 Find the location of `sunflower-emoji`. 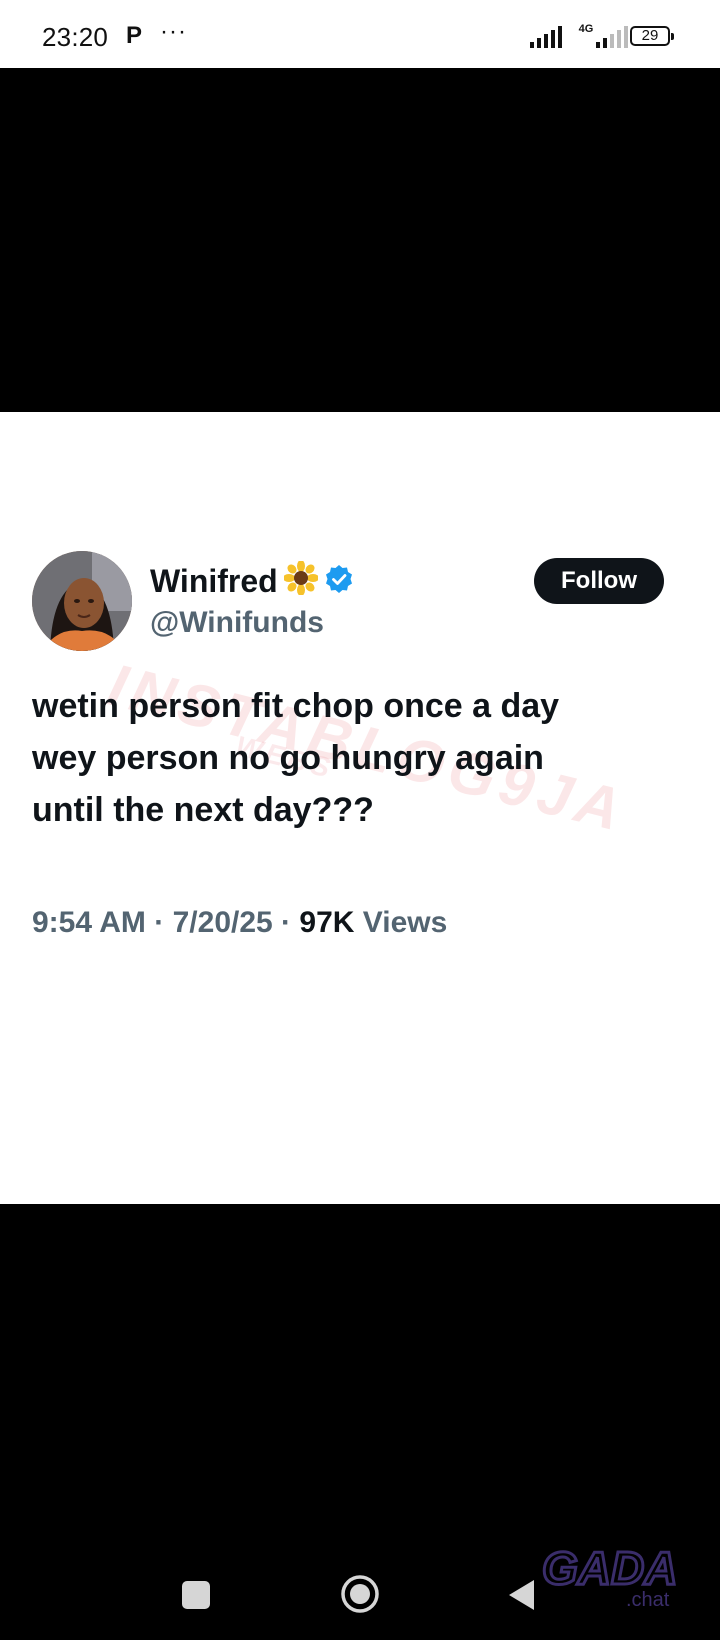

sunflower-emoji is located at coordinates (300, 580).